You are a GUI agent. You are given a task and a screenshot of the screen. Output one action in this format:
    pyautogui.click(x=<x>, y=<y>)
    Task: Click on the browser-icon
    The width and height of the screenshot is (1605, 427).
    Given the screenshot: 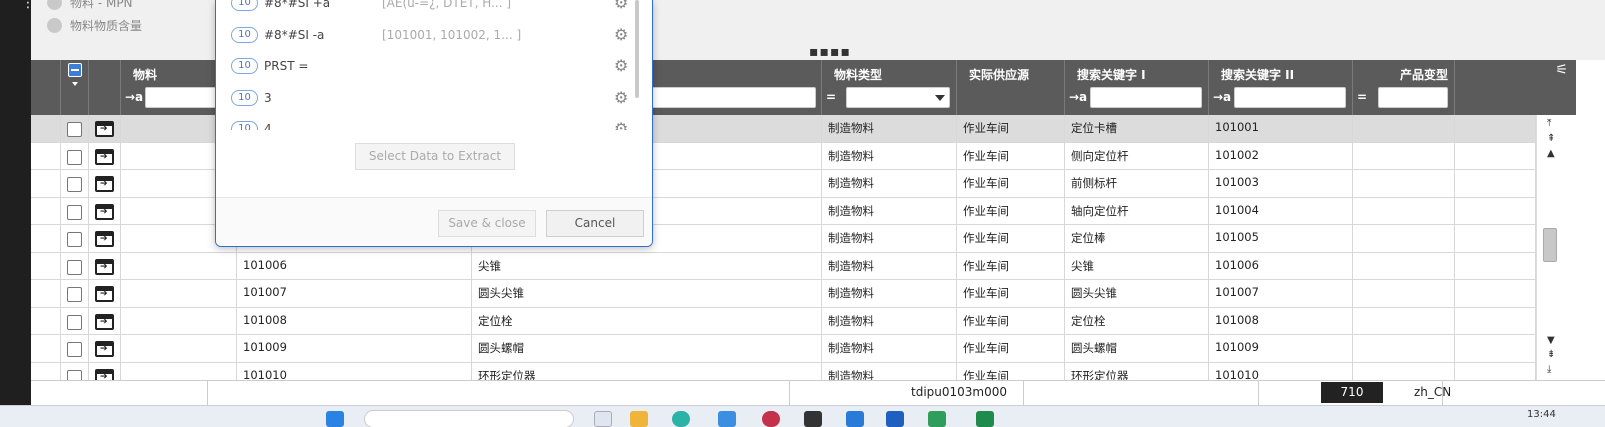 What is the action you would take?
    pyautogui.click(x=681, y=419)
    